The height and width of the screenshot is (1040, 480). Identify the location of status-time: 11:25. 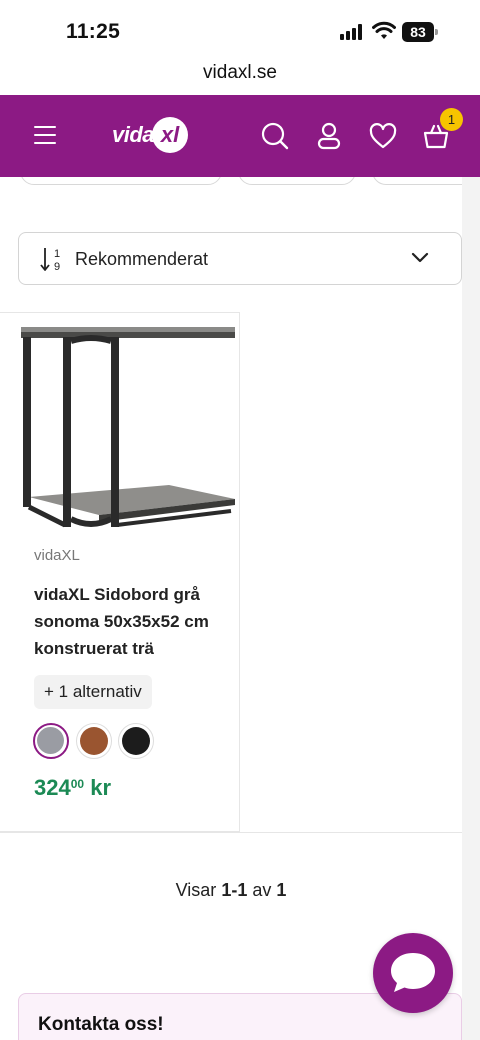
(93, 31).